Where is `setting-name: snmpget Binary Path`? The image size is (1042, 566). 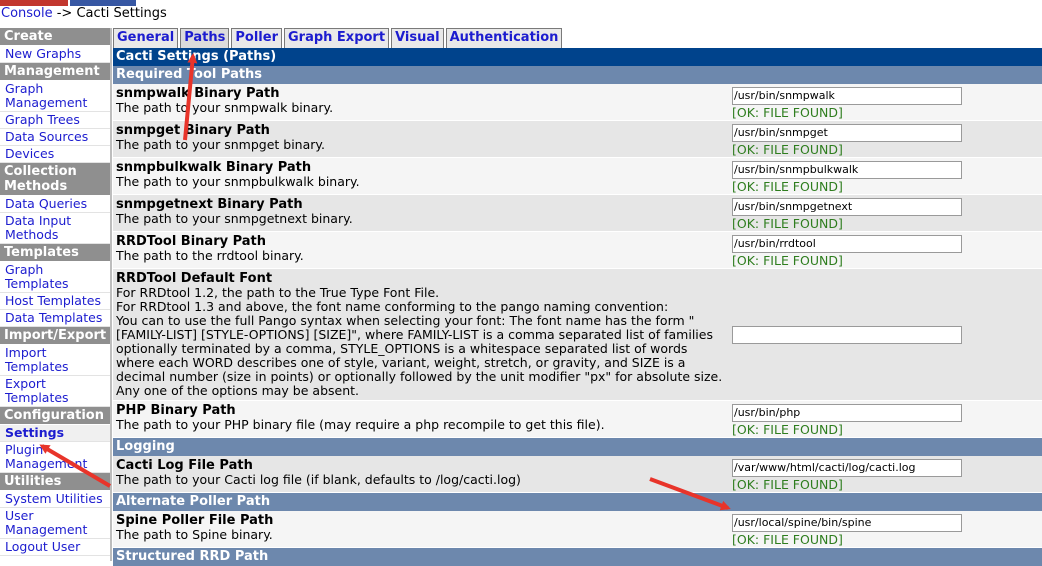 setting-name: snmpget Binary Path is located at coordinates (193, 130).